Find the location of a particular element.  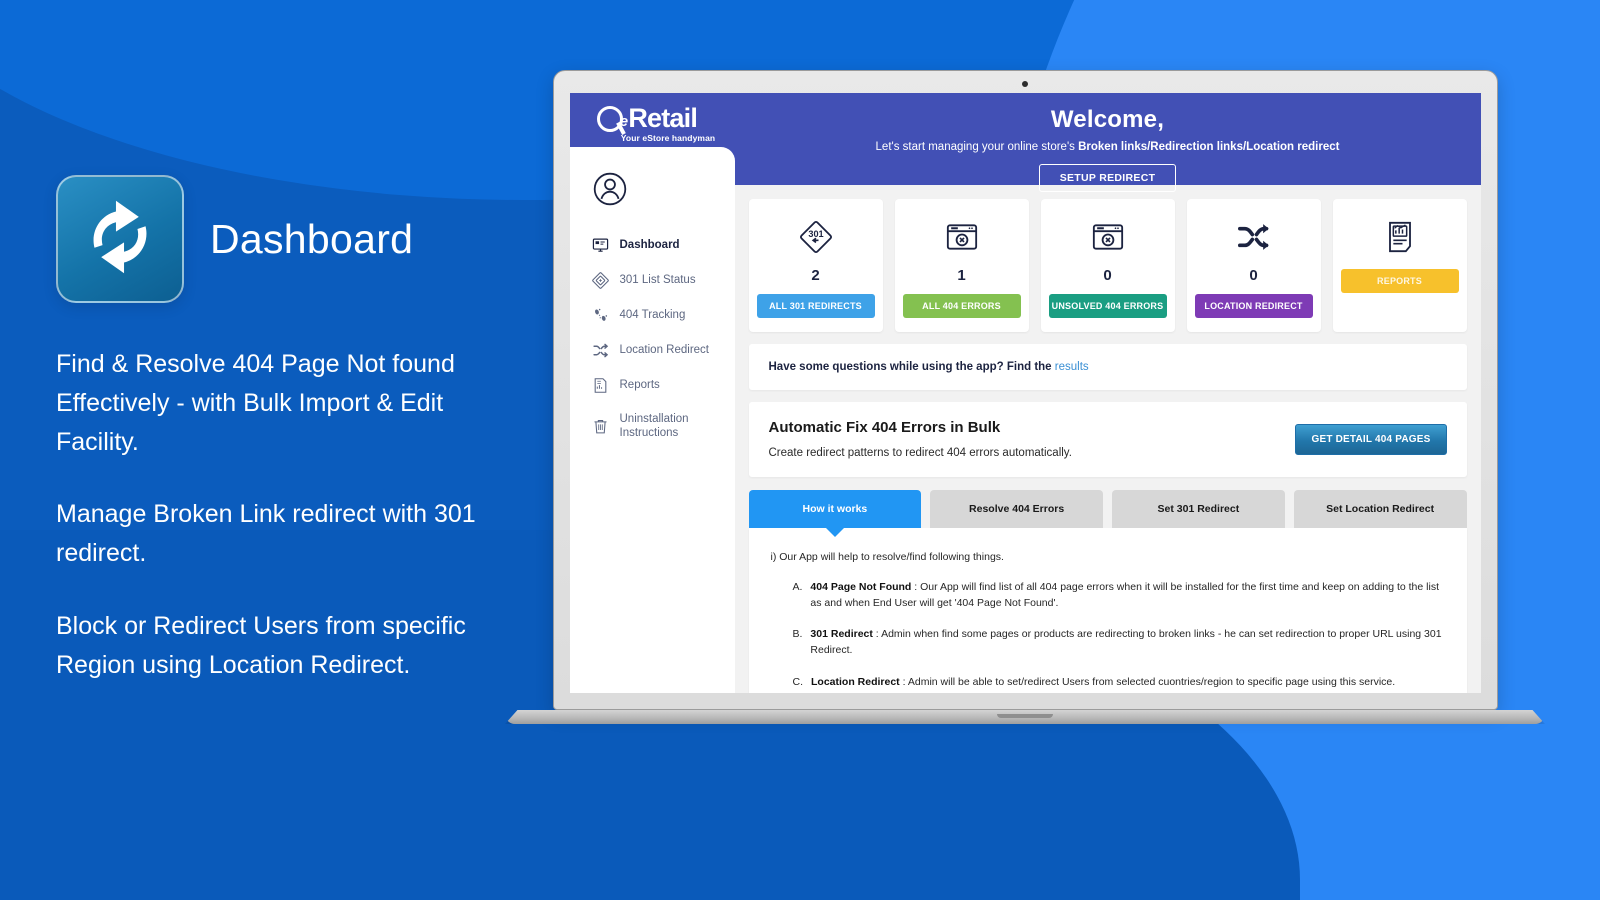

sidebar-item-label: Dashboard is located at coordinates (649, 245).